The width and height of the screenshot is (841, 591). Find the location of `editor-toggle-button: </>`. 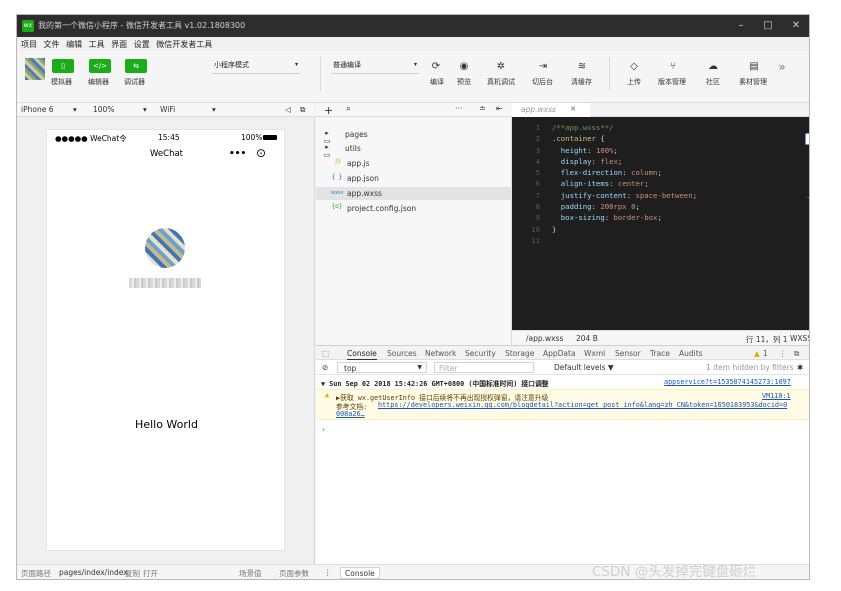

editor-toggle-button: </> is located at coordinates (100, 66).